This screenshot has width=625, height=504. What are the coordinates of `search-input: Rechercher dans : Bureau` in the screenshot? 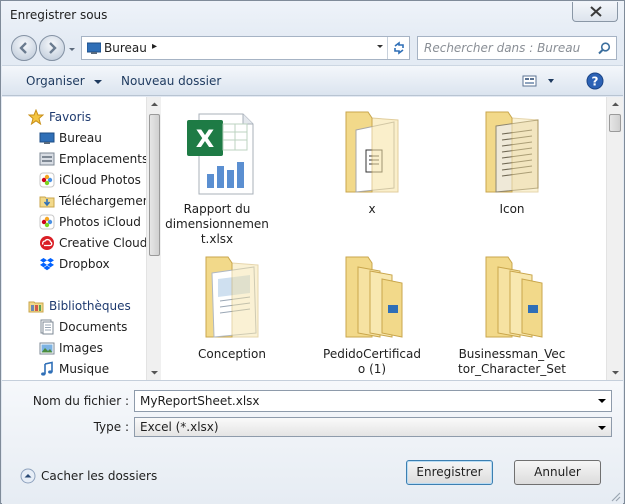 It's located at (517, 48).